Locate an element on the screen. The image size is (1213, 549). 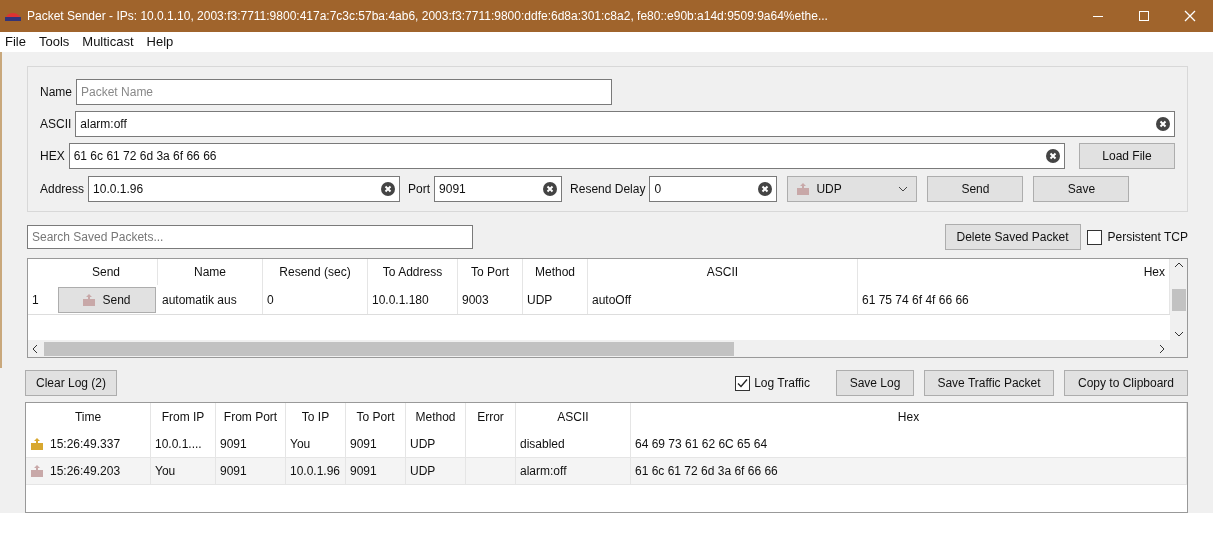
save-traffic-packet-button: Save Traffic Packet is located at coordinates (989, 383).